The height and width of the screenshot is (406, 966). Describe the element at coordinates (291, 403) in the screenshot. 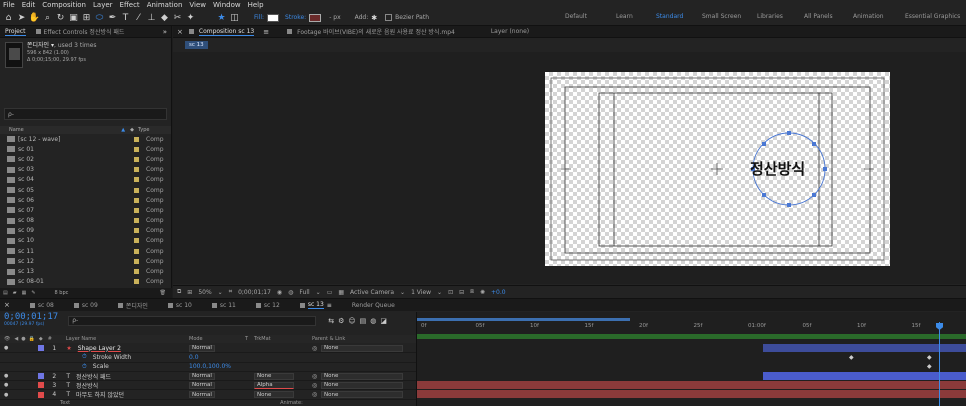

I see `animate-label: Animate:` at that location.